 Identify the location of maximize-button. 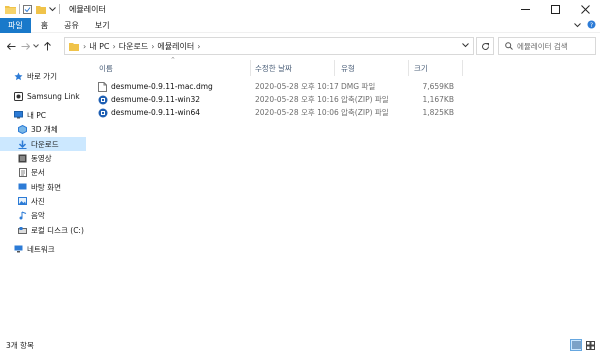
(555, 9).